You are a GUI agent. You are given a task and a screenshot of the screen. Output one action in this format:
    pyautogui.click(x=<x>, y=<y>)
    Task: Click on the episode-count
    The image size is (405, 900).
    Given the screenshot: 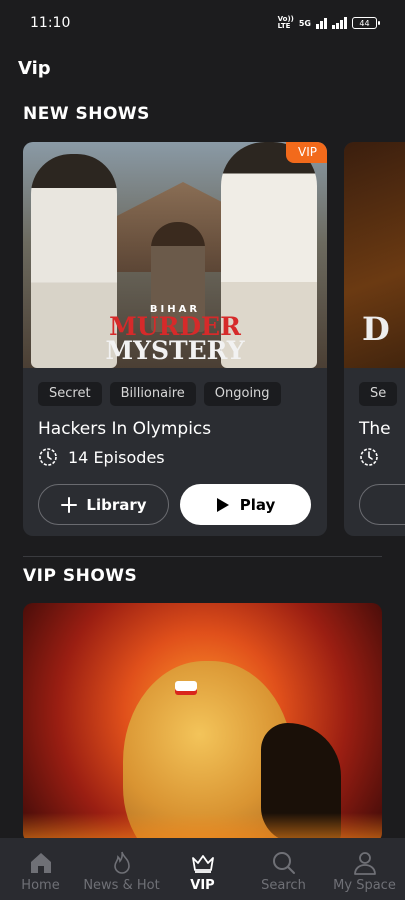 What is the action you would take?
    pyautogui.click(x=369, y=457)
    